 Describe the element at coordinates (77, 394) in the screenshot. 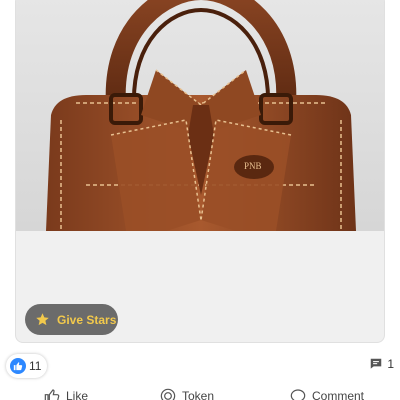

I see `like-label: Like` at that location.